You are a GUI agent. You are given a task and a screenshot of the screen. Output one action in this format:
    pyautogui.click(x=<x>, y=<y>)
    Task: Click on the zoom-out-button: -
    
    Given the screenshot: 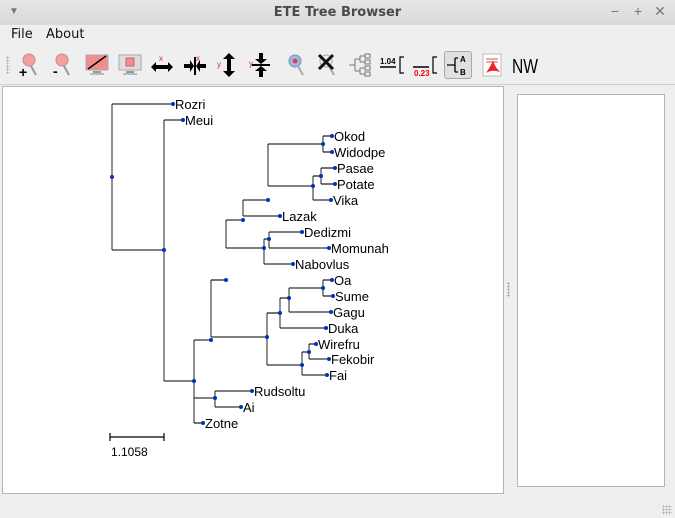 What is the action you would take?
    pyautogui.click(x=61, y=65)
    